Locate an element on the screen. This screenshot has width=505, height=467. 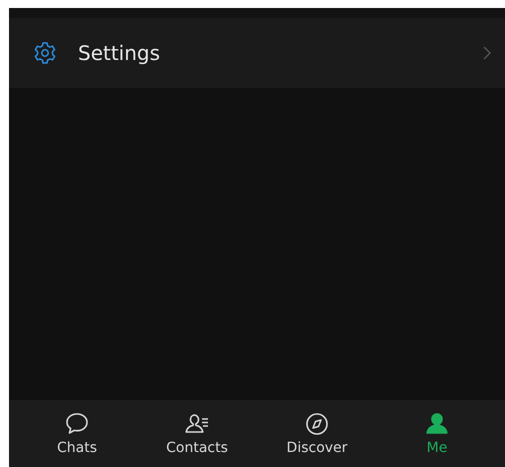
chevron-icon is located at coordinates (487, 53).